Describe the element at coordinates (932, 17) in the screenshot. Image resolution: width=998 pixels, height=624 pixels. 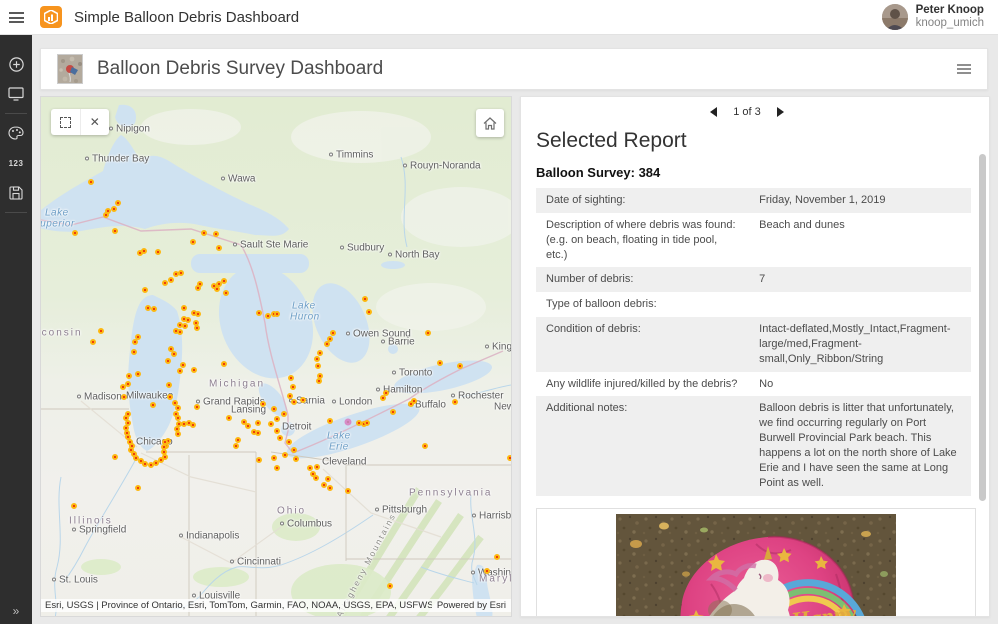
I see `user-menu: Peter Knoop knoop_umich` at that location.